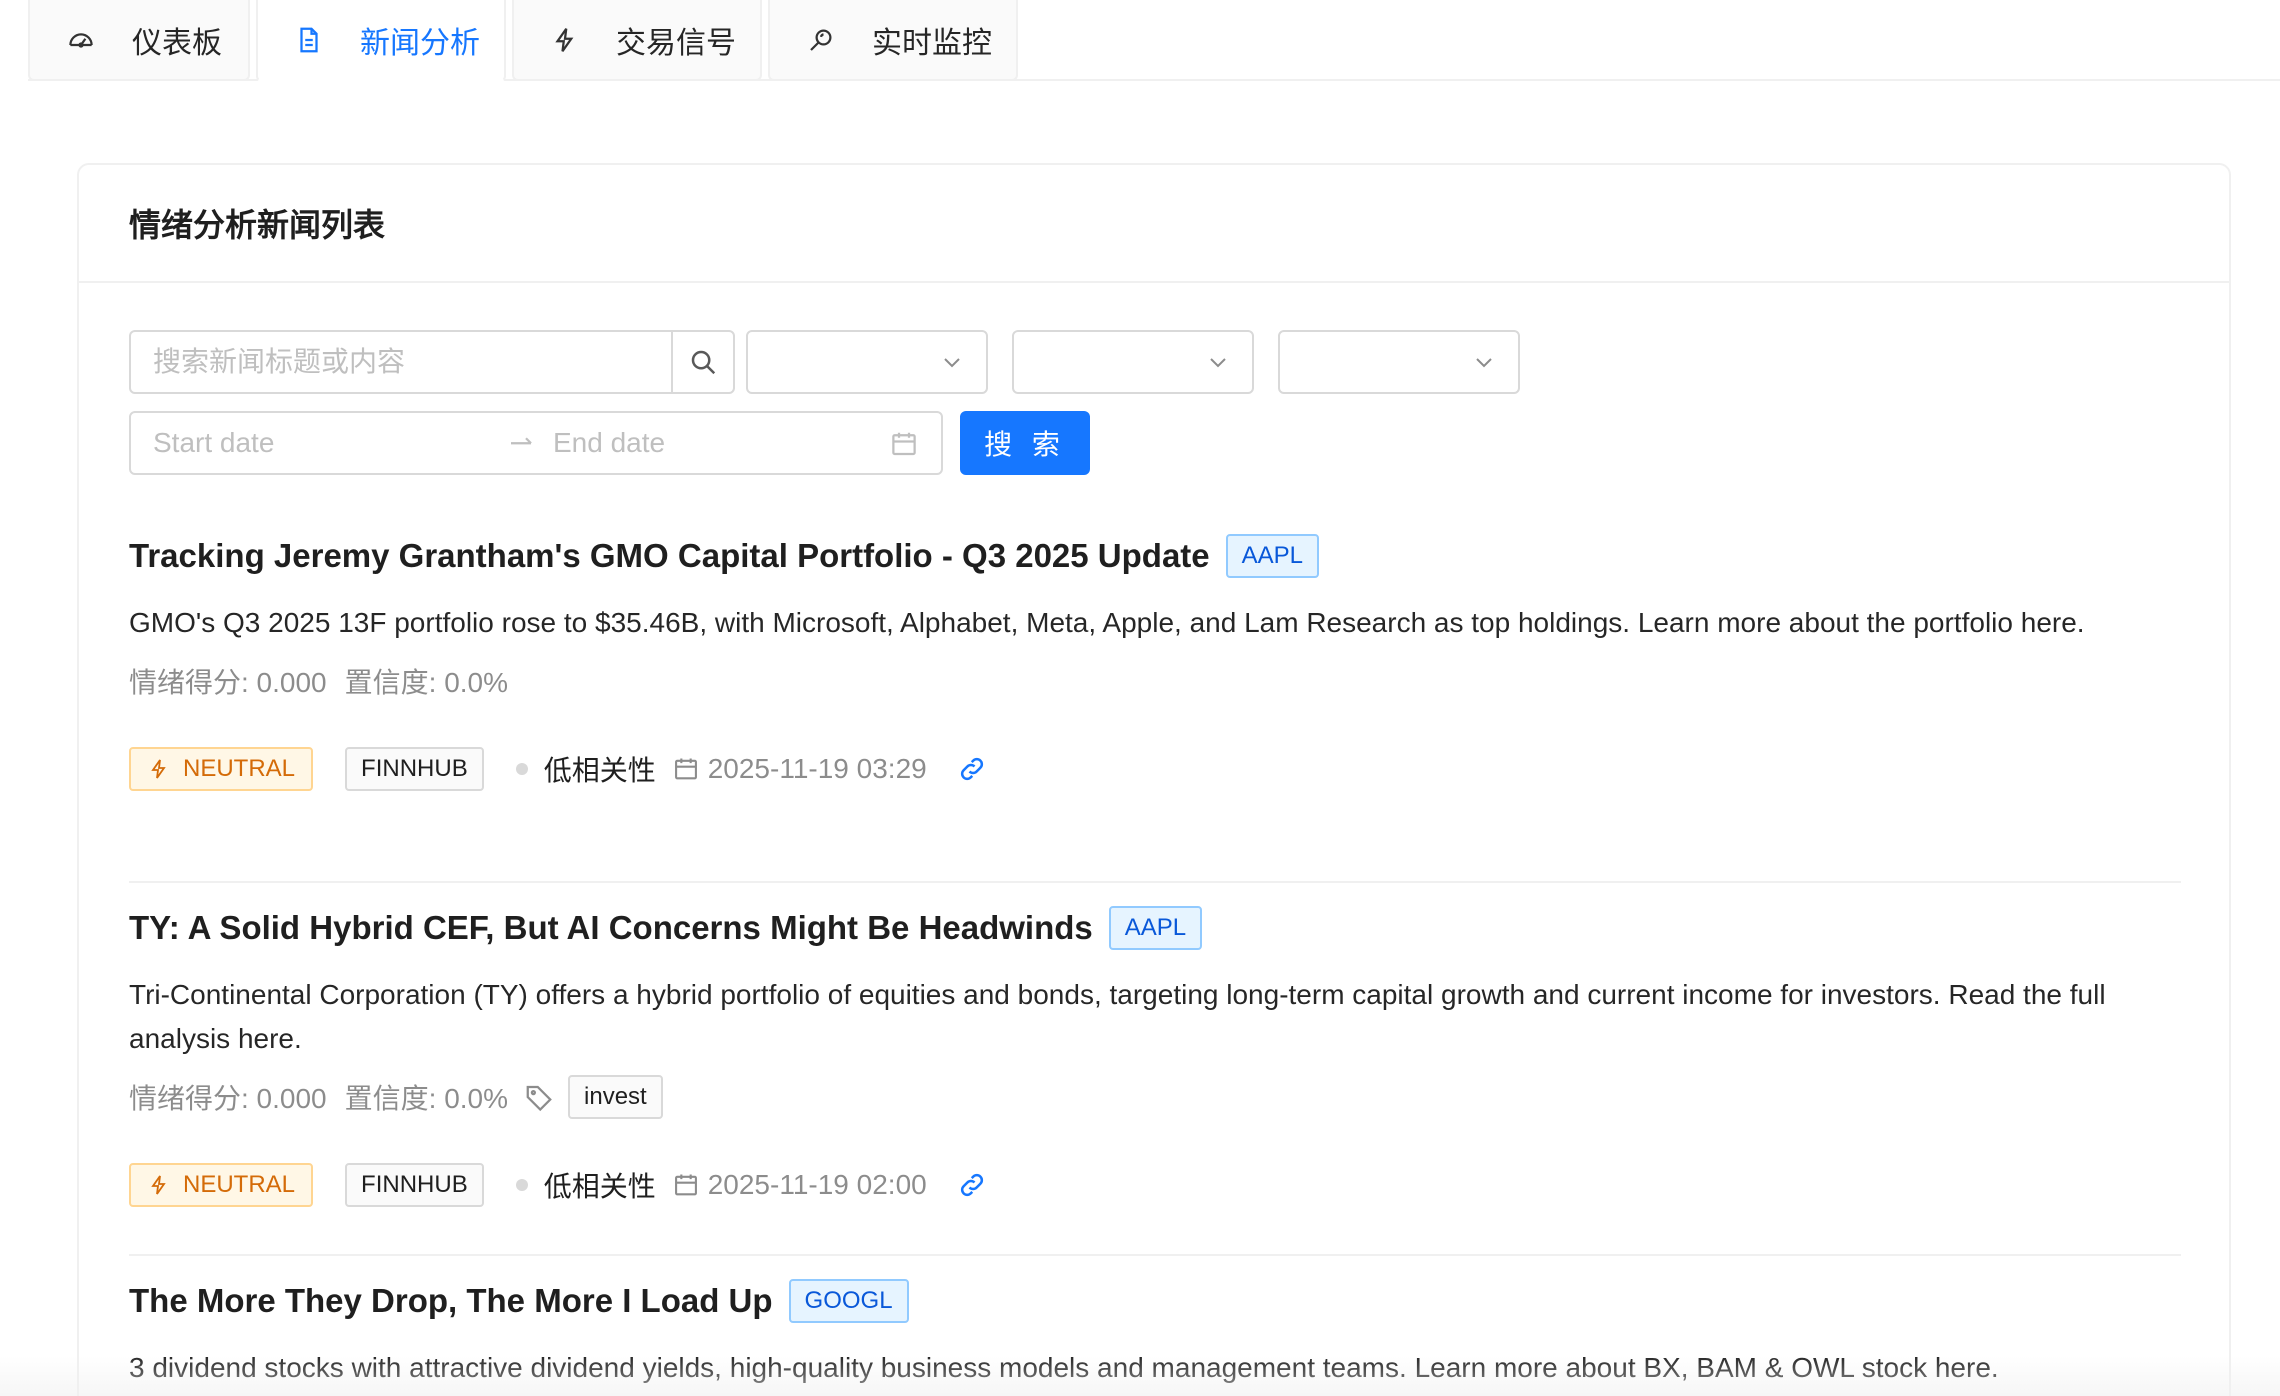  What do you see at coordinates (817, 768) in the screenshot?
I see `publish-date: 2025-11-19 03:29` at bounding box center [817, 768].